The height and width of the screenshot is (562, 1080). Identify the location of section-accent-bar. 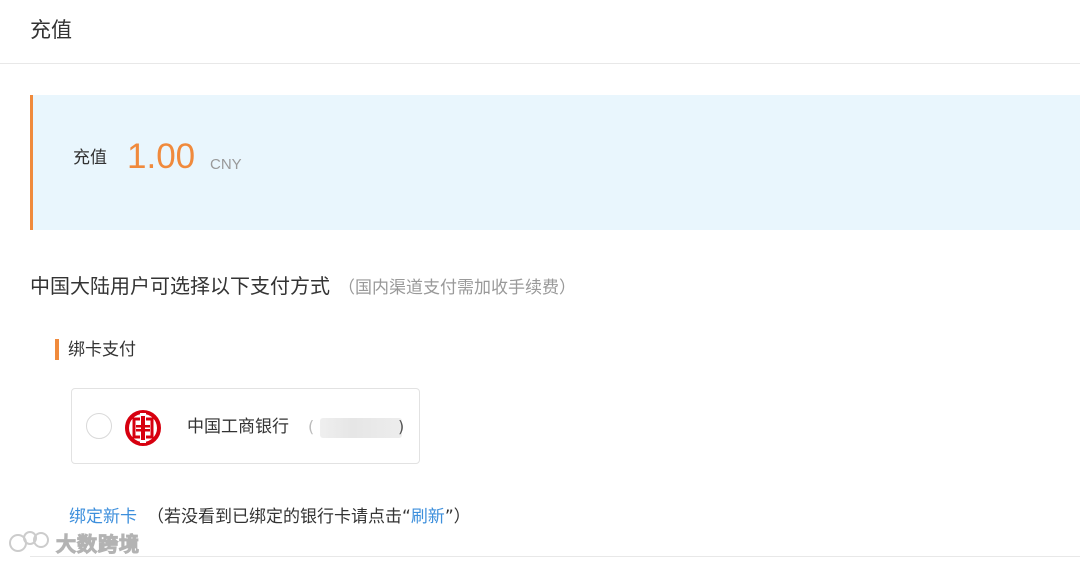
(57, 349).